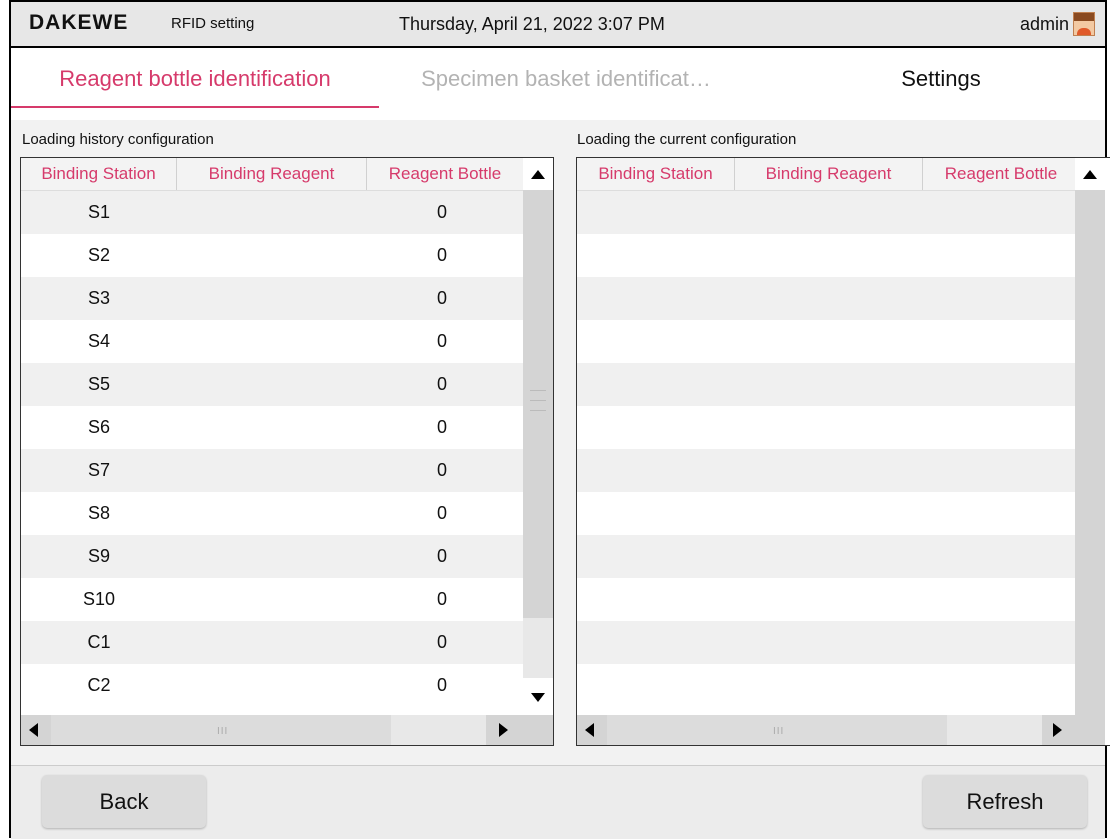  What do you see at coordinates (99, 642) in the screenshot?
I see `cell-binding-station: C1` at bounding box center [99, 642].